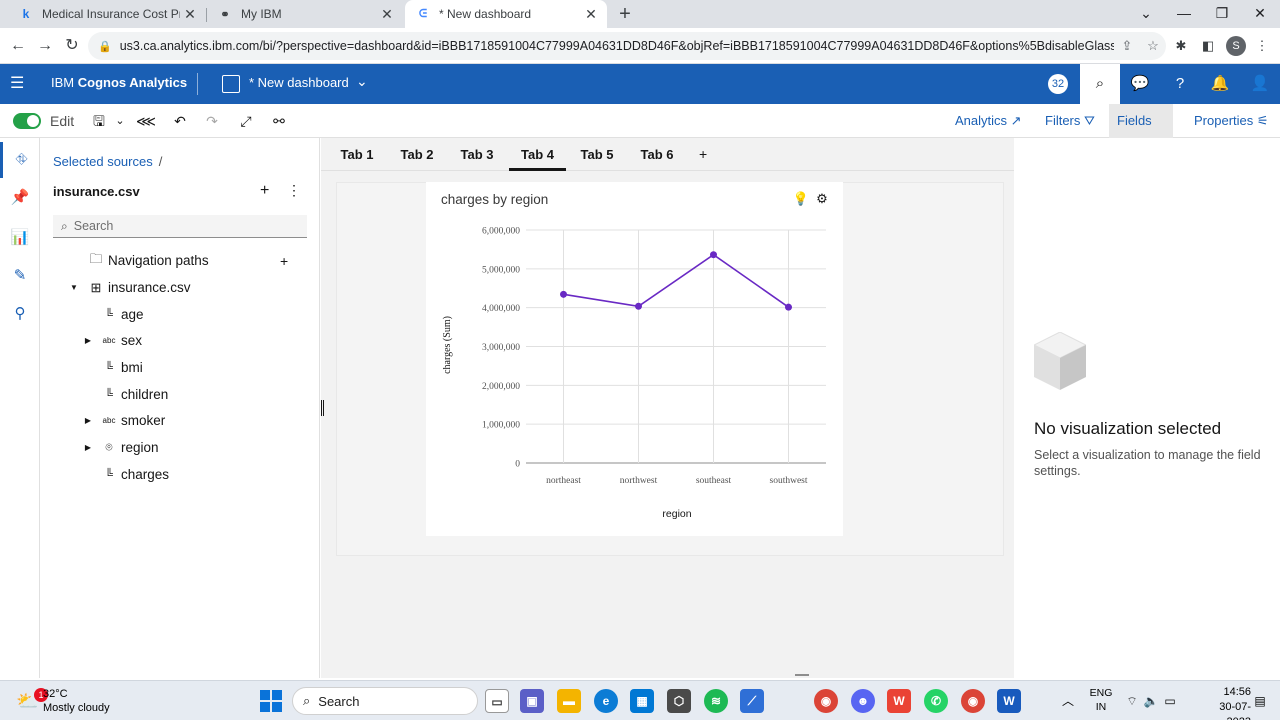 Image resolution: width=1280 pixels, height=720 pixels. Describe the element at coordinates (190, 226) in the screenshot. I see `field-search-input` at that location.